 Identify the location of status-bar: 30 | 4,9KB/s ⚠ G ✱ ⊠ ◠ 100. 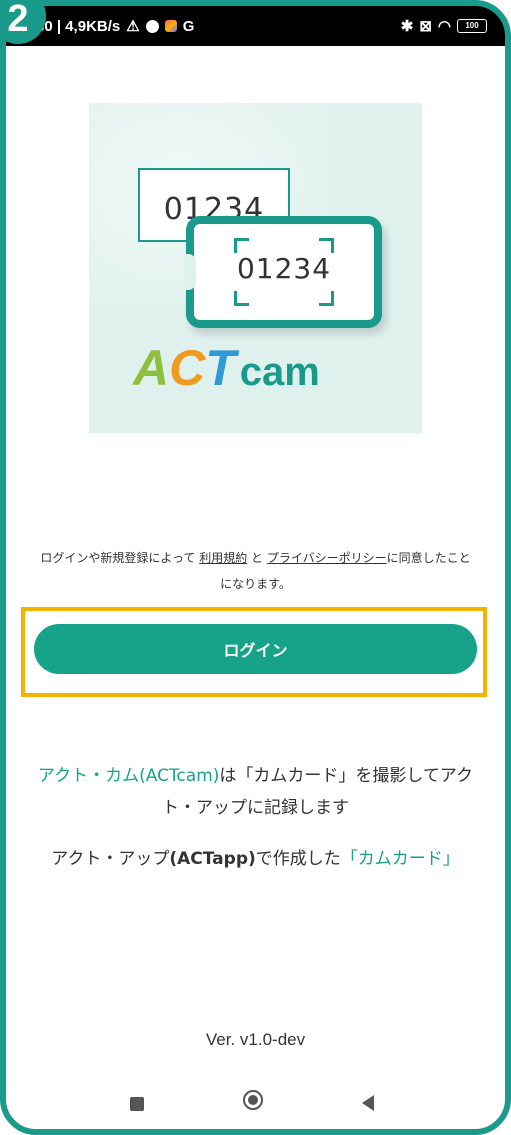
(255, 26).